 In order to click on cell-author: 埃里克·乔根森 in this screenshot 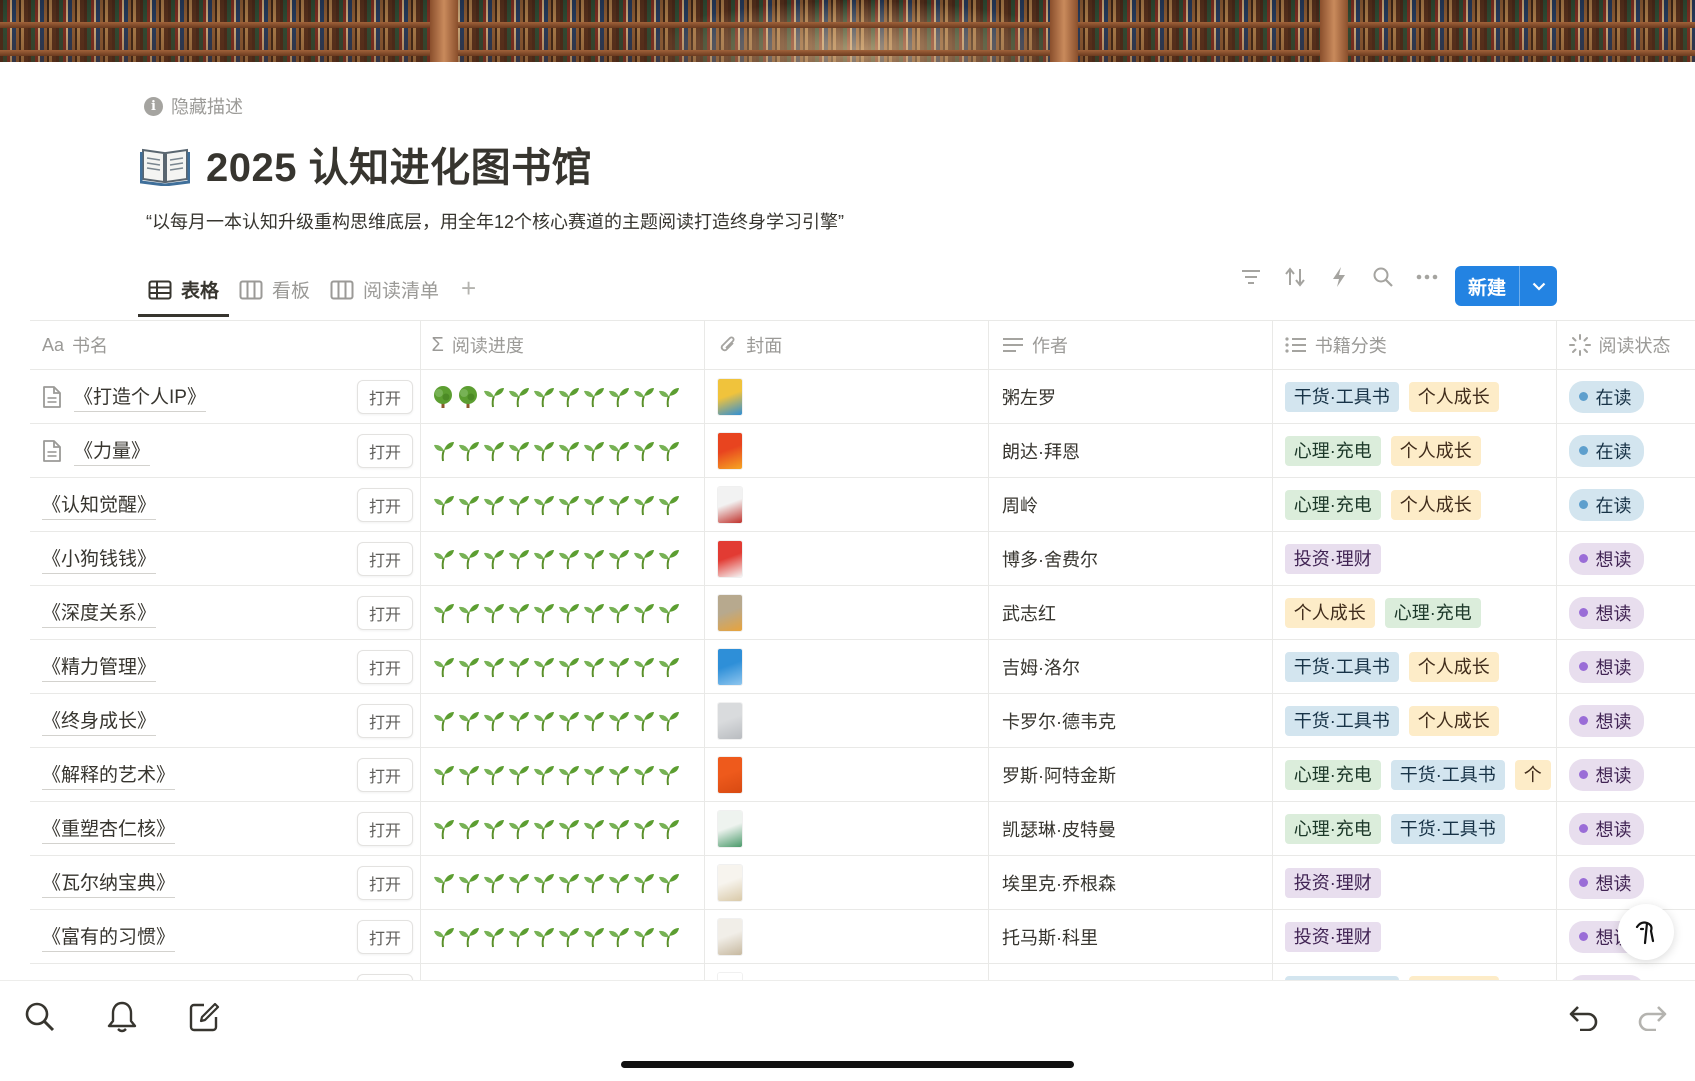, I will do `click(1131, 882)`.